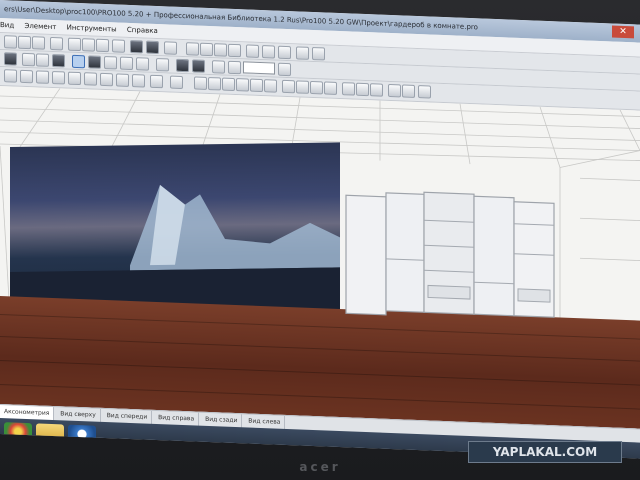 The height and width of the screenshot is (480, 640). I want to click on rotate-icon, so click(182, 65).